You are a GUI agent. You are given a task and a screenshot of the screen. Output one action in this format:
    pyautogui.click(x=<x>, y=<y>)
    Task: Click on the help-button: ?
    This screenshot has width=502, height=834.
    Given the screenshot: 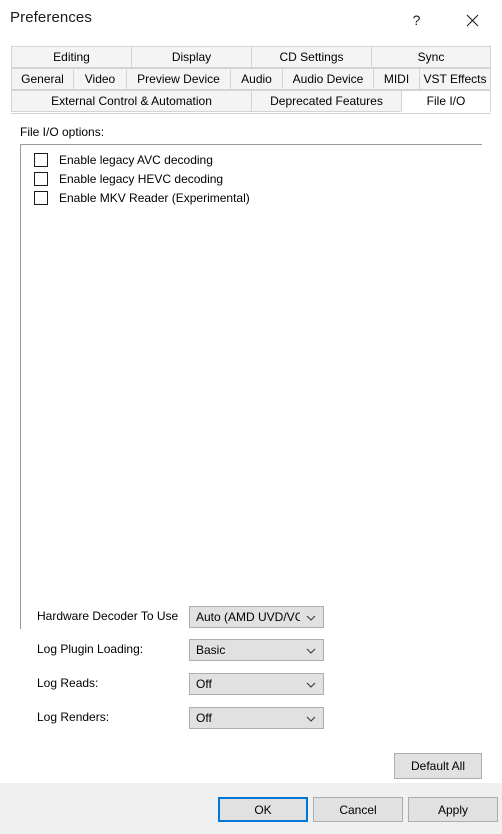 What is the action you would take?
    pyautogui.click(x=416, y=20)
    